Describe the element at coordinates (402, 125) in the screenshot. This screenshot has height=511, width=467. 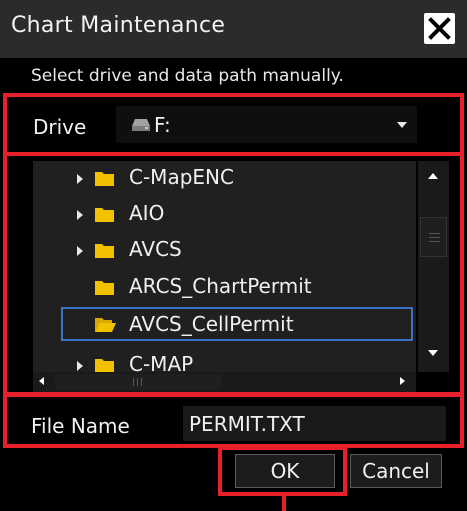
I see `chevron-down-icon` at that location.